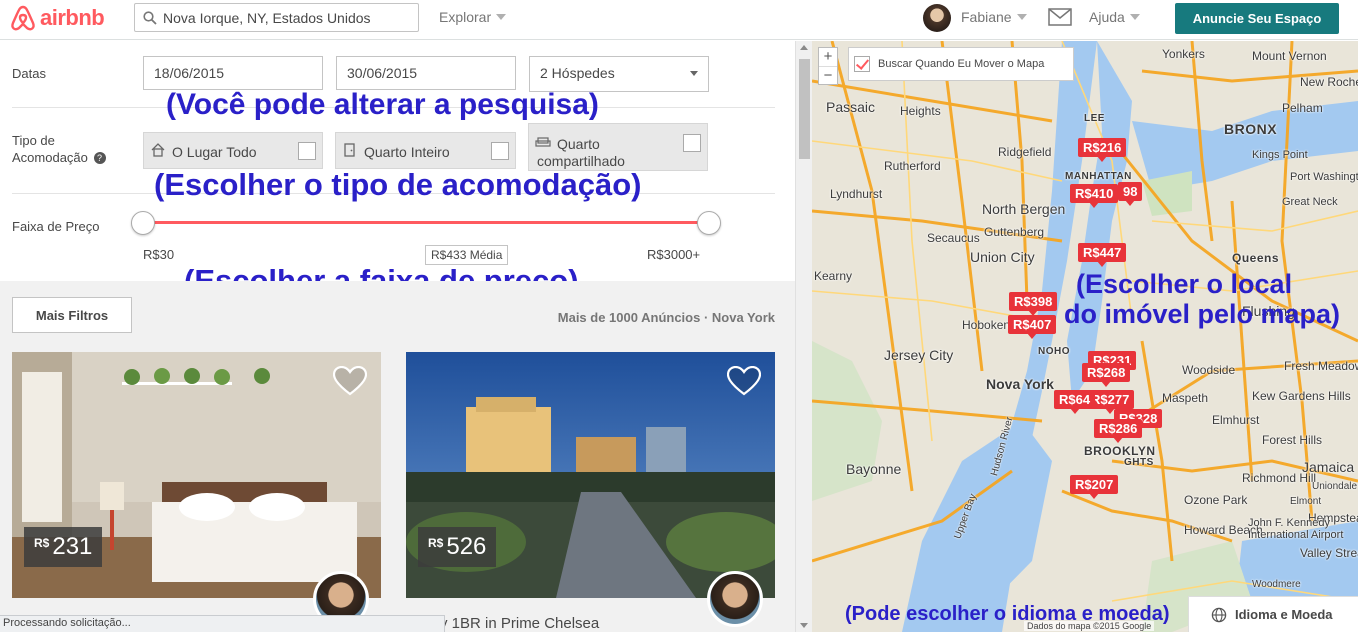  Describe the element at coordinates (1185, 398) in the screenshot. I see `map-place-label: Maspeth` at that location.